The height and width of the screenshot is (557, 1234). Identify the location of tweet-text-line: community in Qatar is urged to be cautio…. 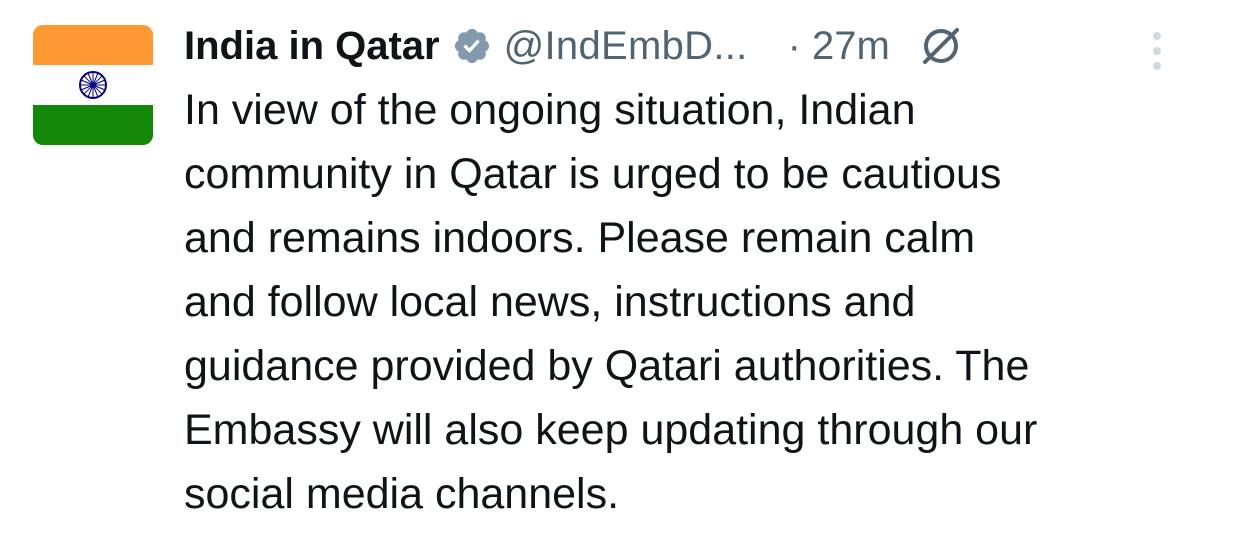
(593, 174).